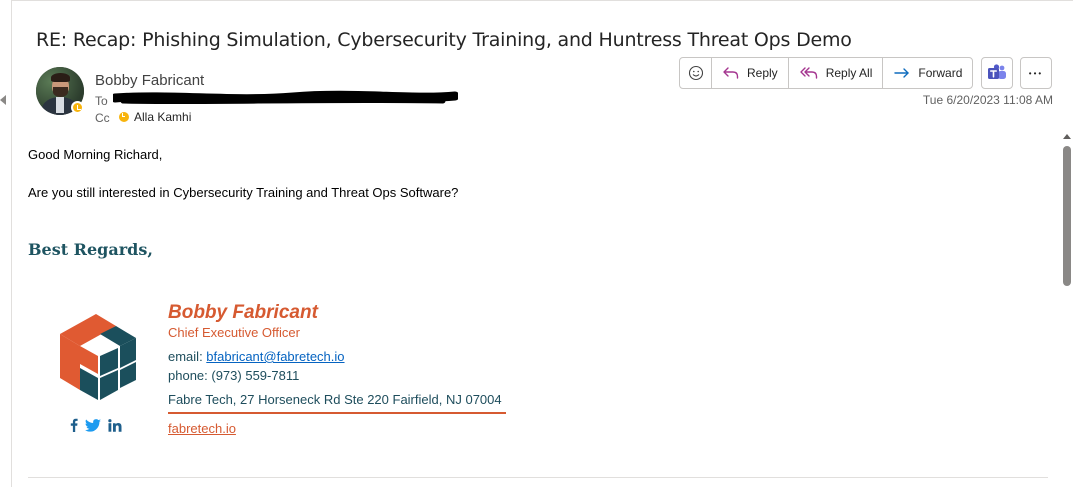 The height and width of the screenshot is (487, 1073). I want to click on signature-email-line: email: bfabricant@fabretech.io, so click(256, 356).